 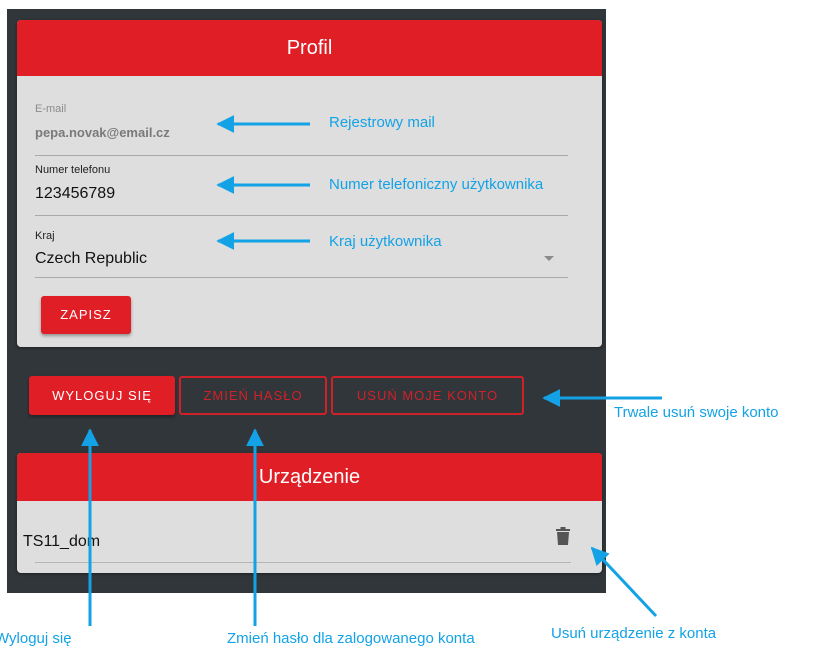 What do you see at coordinates (436, 184) in the screenshot?
I see `phone-annotation: Numer telefoniczny użytkownika` at bounding box center [436, 184].